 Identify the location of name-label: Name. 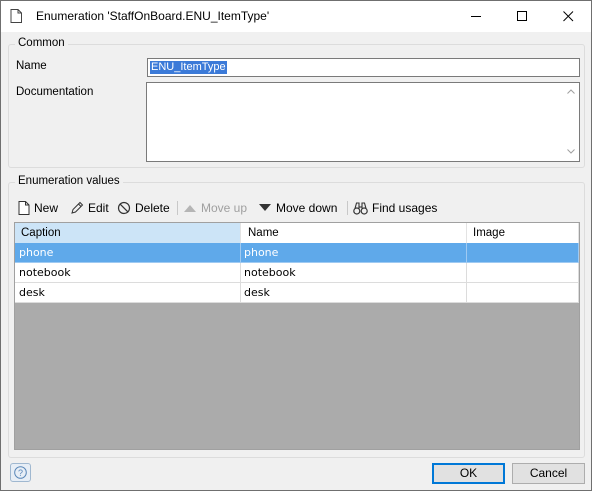
(31, 66).